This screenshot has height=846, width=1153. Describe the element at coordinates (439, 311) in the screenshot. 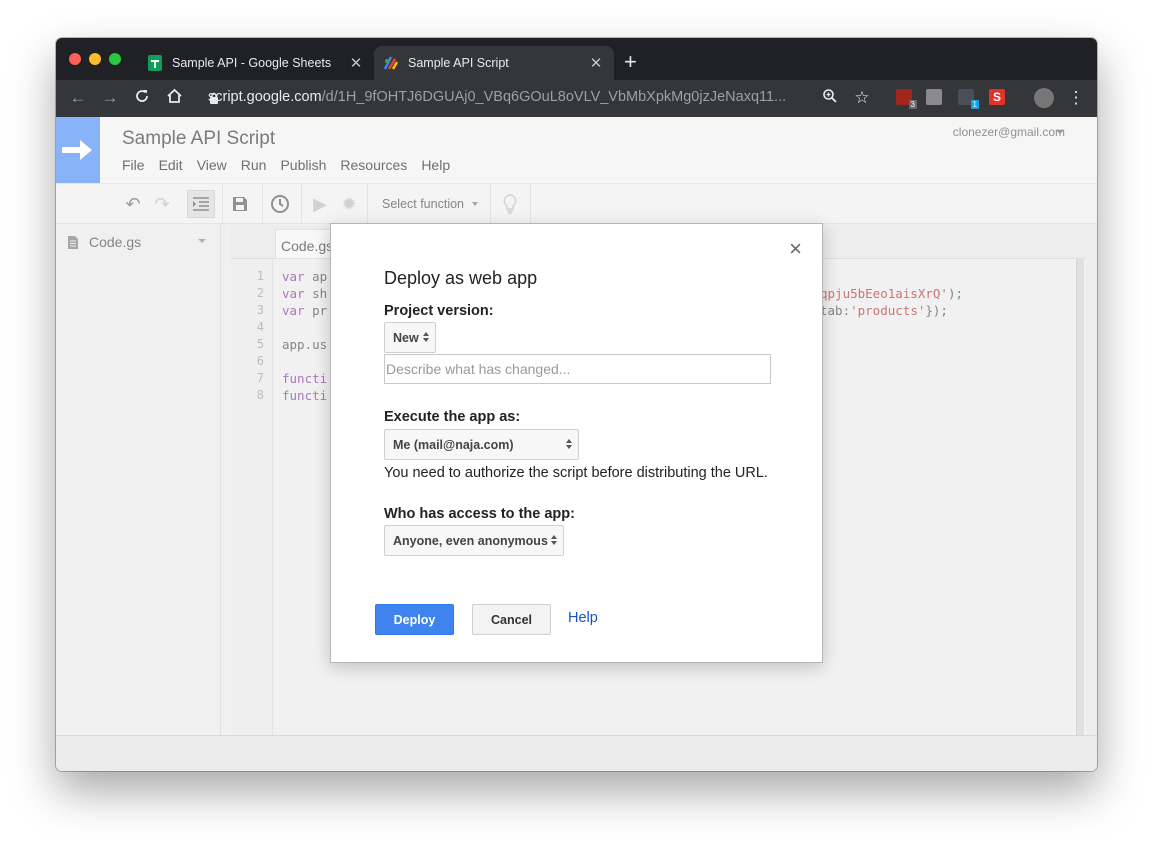

I see `project-version-label: Project version:` at that location.